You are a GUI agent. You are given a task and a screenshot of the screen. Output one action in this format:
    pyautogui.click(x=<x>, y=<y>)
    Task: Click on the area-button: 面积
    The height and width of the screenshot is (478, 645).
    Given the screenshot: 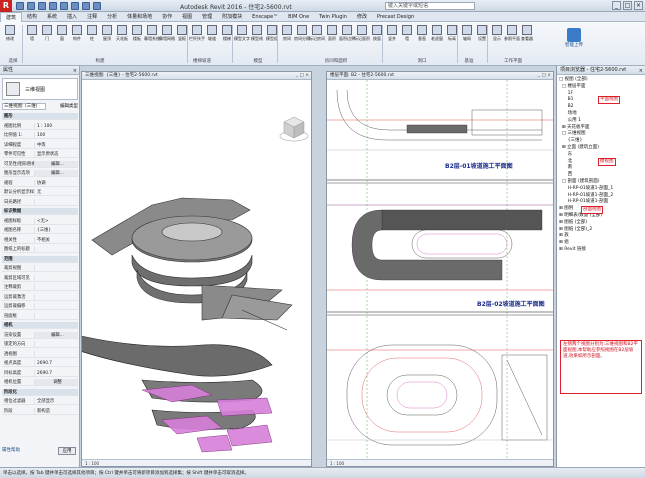 What is the action you would take?
    pyautogui.click(x=332, y=33)
    